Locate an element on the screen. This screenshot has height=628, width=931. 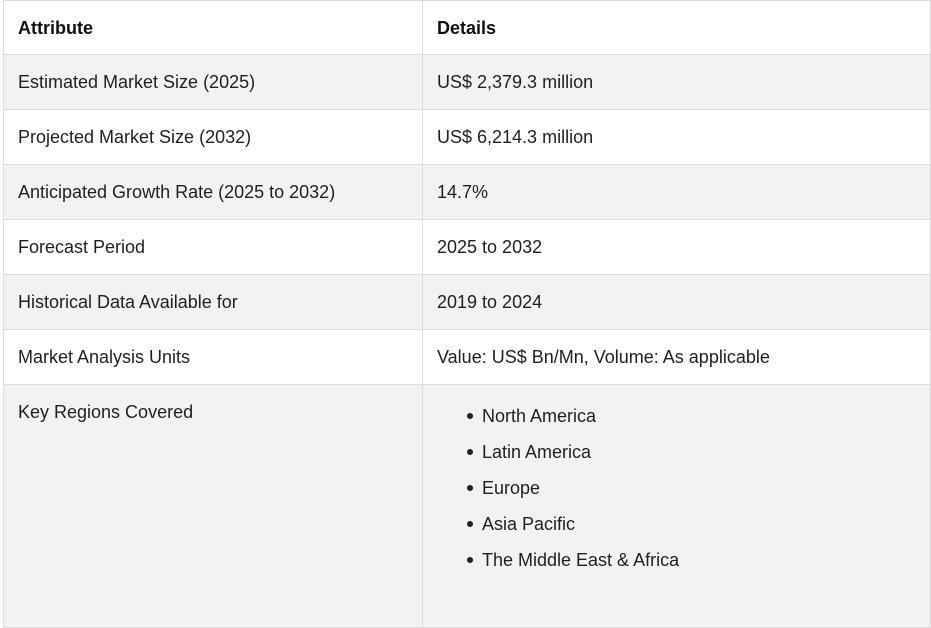
details-cell: Value: US$ Bn/Mn, Volume: As applicable is located at coordinates (676, 357).